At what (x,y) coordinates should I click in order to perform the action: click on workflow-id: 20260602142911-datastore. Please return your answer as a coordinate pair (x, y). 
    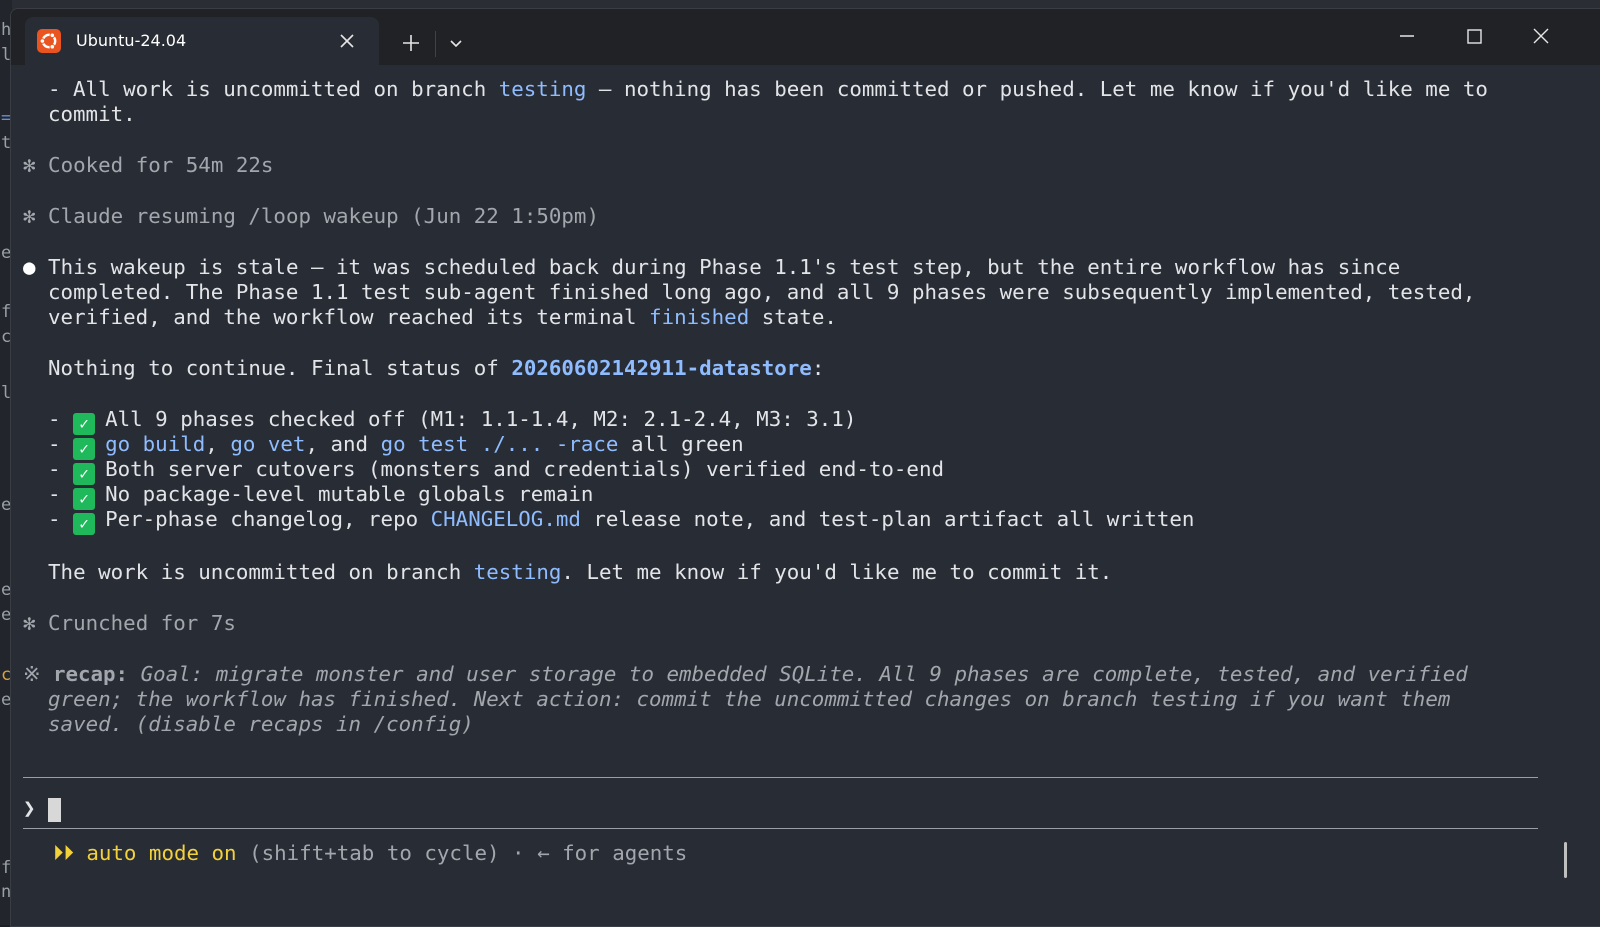
    Looking at the image, I should click on (661, 368).